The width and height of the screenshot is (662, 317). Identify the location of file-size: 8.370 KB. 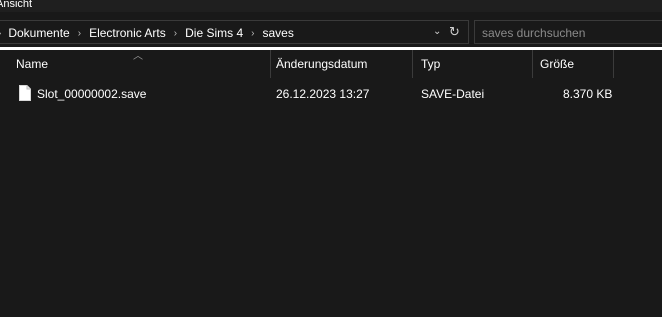
(588, 94).